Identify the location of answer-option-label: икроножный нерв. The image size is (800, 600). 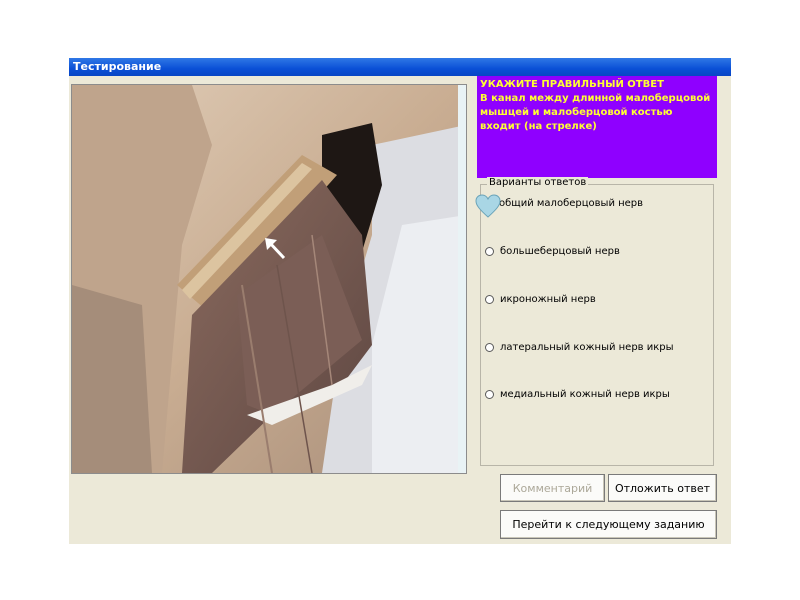
(548, 299).